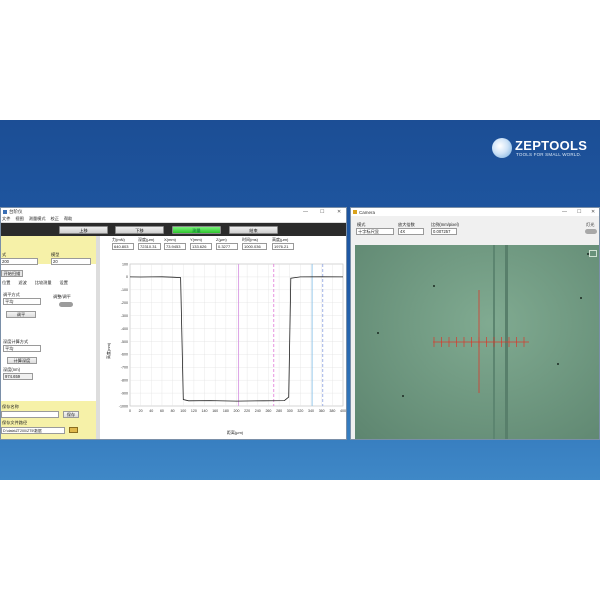  Describe the element at coordinates (127, 277) in the screenshot. I see `y-tick-label: 0` at that location.